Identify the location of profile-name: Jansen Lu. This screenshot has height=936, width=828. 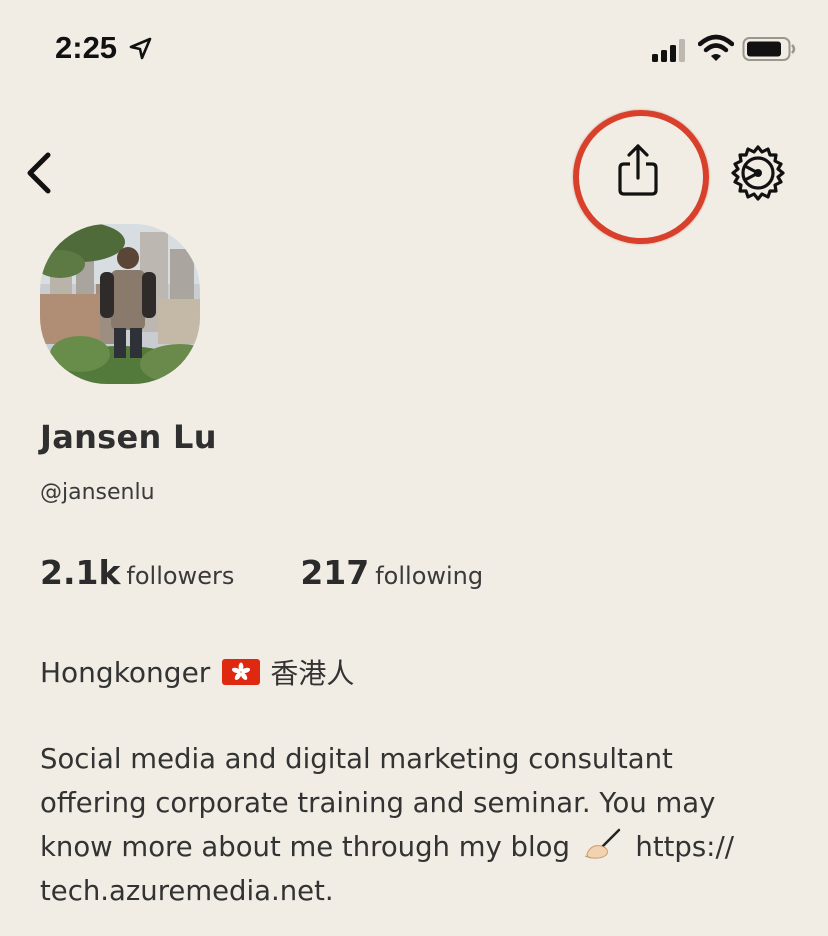
(128, 437).